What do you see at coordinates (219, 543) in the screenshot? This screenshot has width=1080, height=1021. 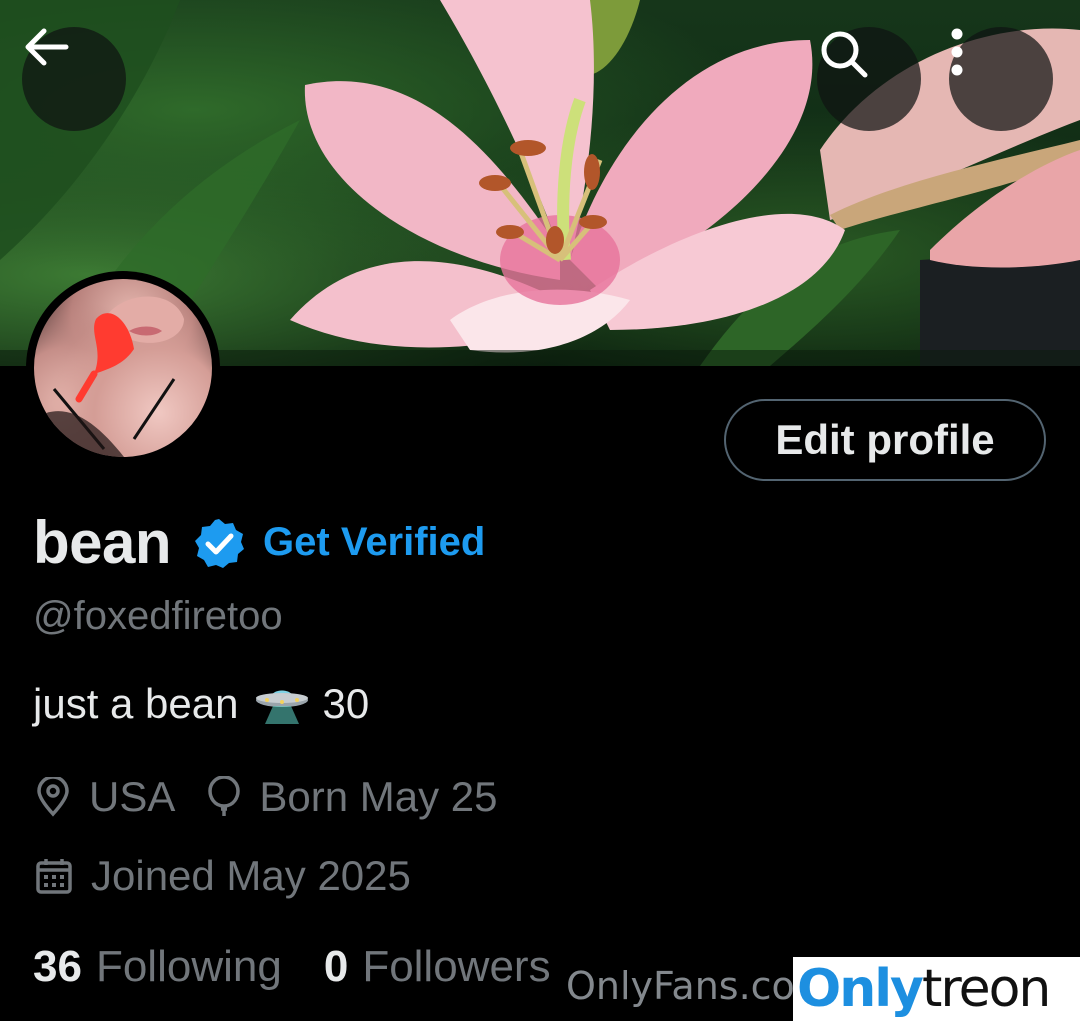 I see `verified-badge-icon` at bounding box center [219, 543].